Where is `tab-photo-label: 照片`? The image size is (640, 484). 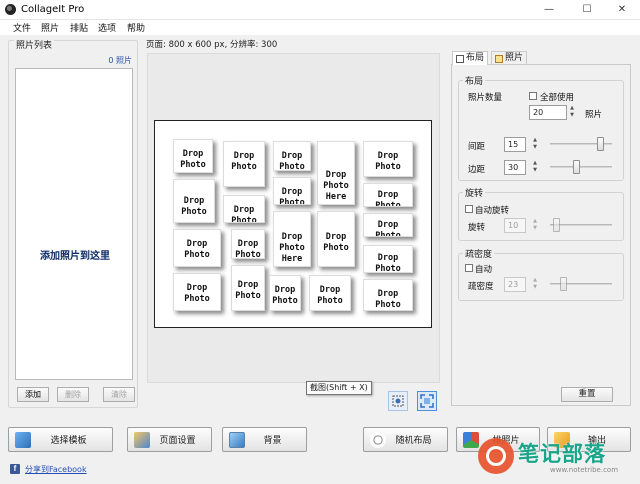 tab-photo-label: 照片 is located at coordinates (514, 58).